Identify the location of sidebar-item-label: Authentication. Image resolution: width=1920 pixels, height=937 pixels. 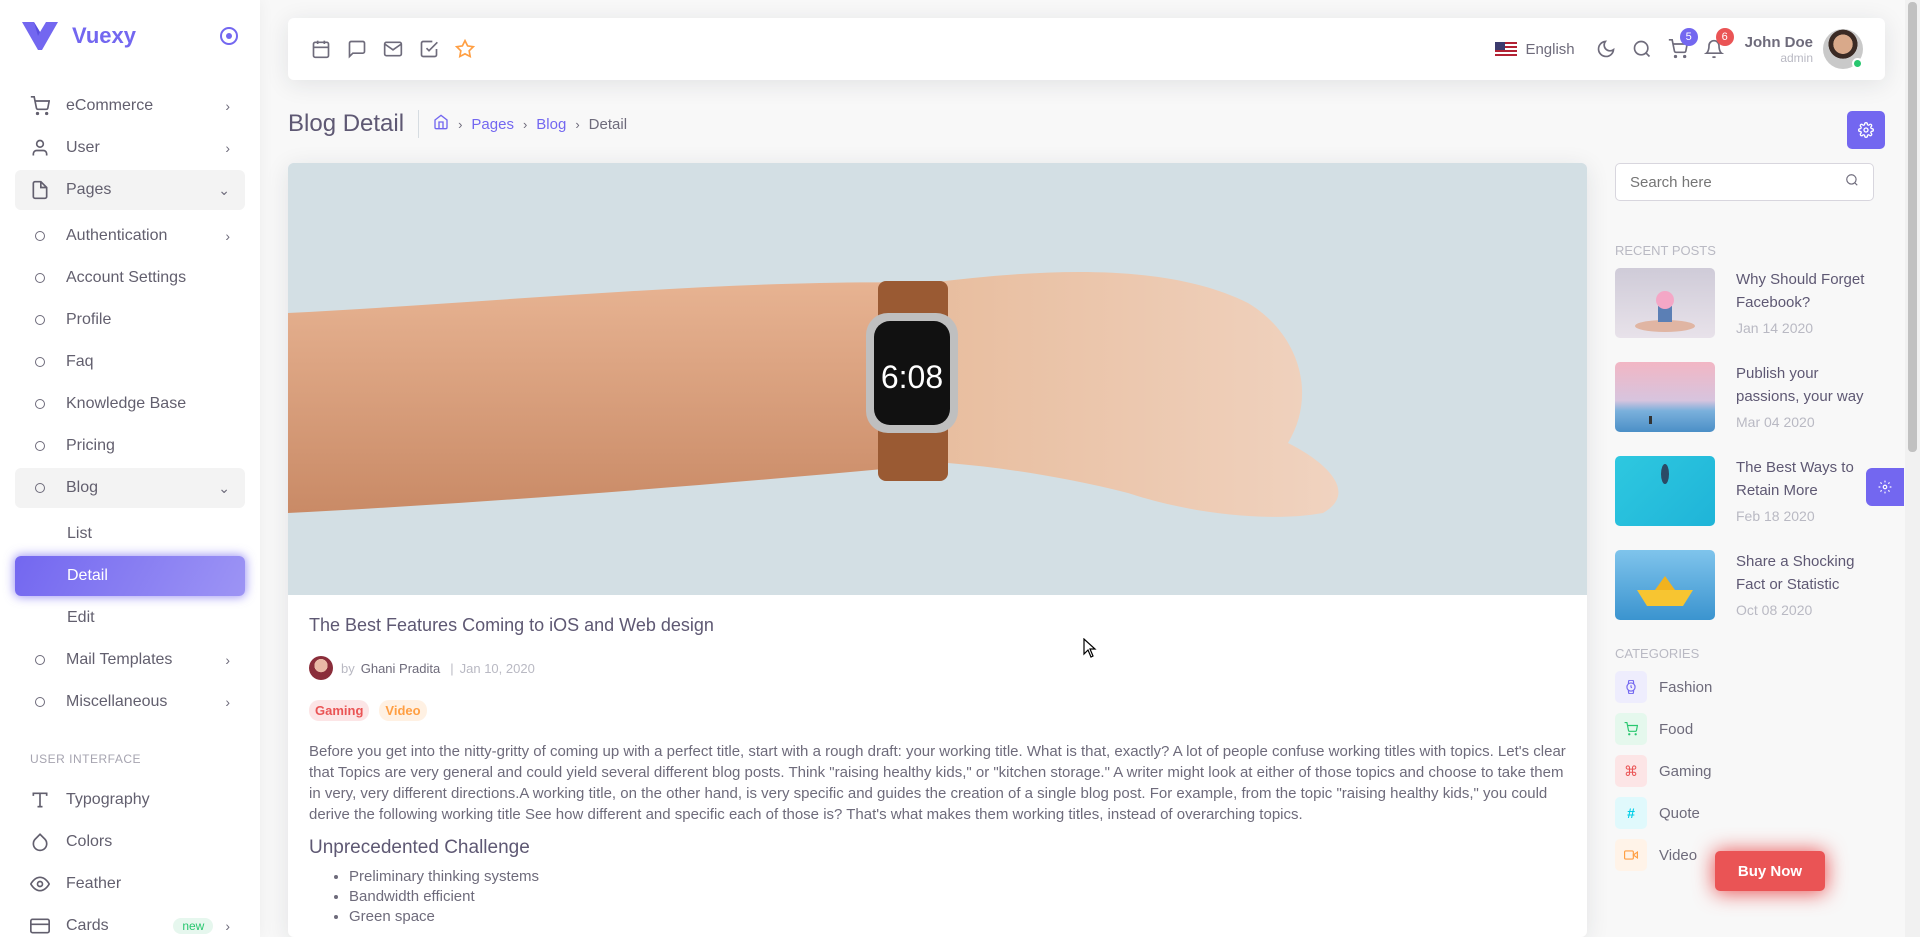
(117, 235).